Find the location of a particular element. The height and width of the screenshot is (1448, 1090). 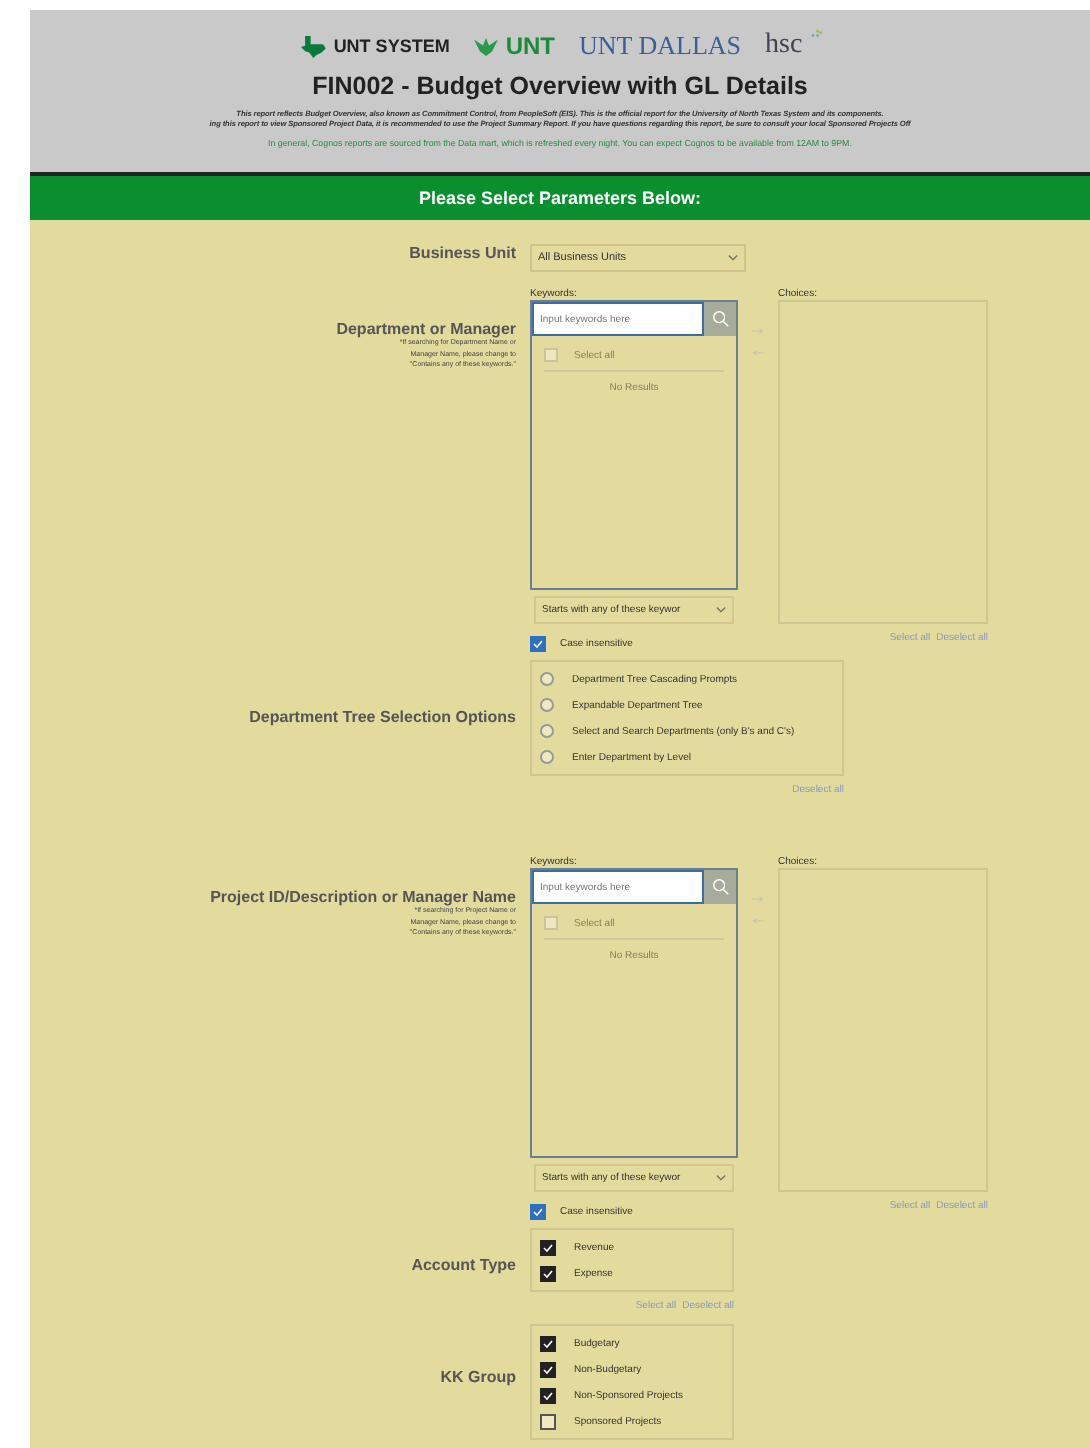

parameter-label: KK Group is located at coordinates (478, 1376).